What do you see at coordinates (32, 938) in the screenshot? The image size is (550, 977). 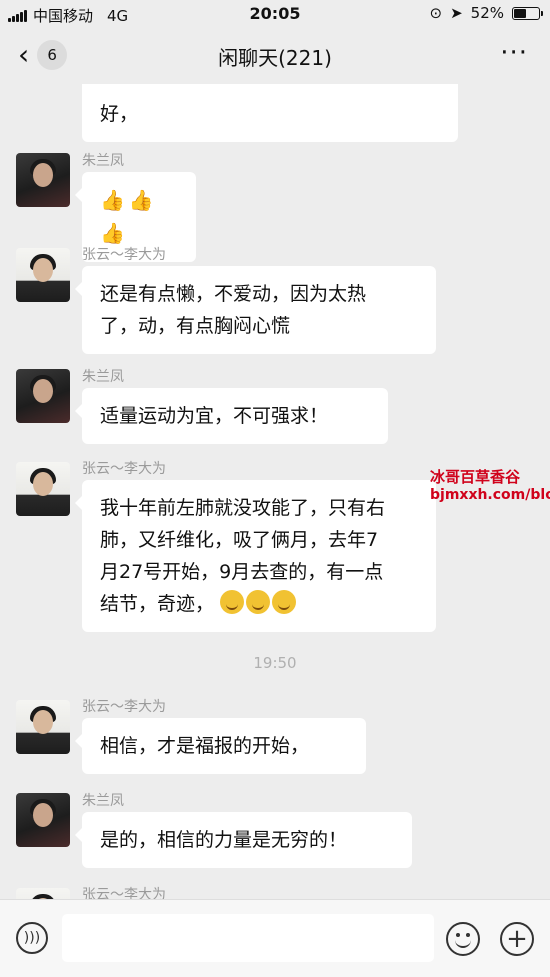 I see `voice-icon: )))` at bounding box center [32, 938].